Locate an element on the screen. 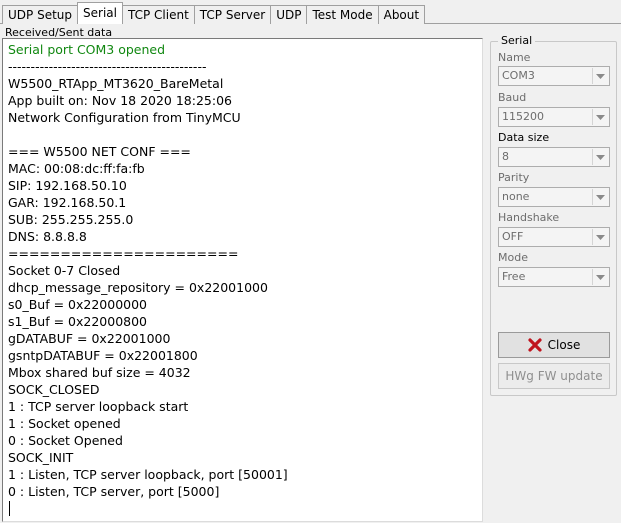 This screenshot has width=621, height=523. console-line: s0_Buf = 0x22000000 is located at coordinates (78, 304).